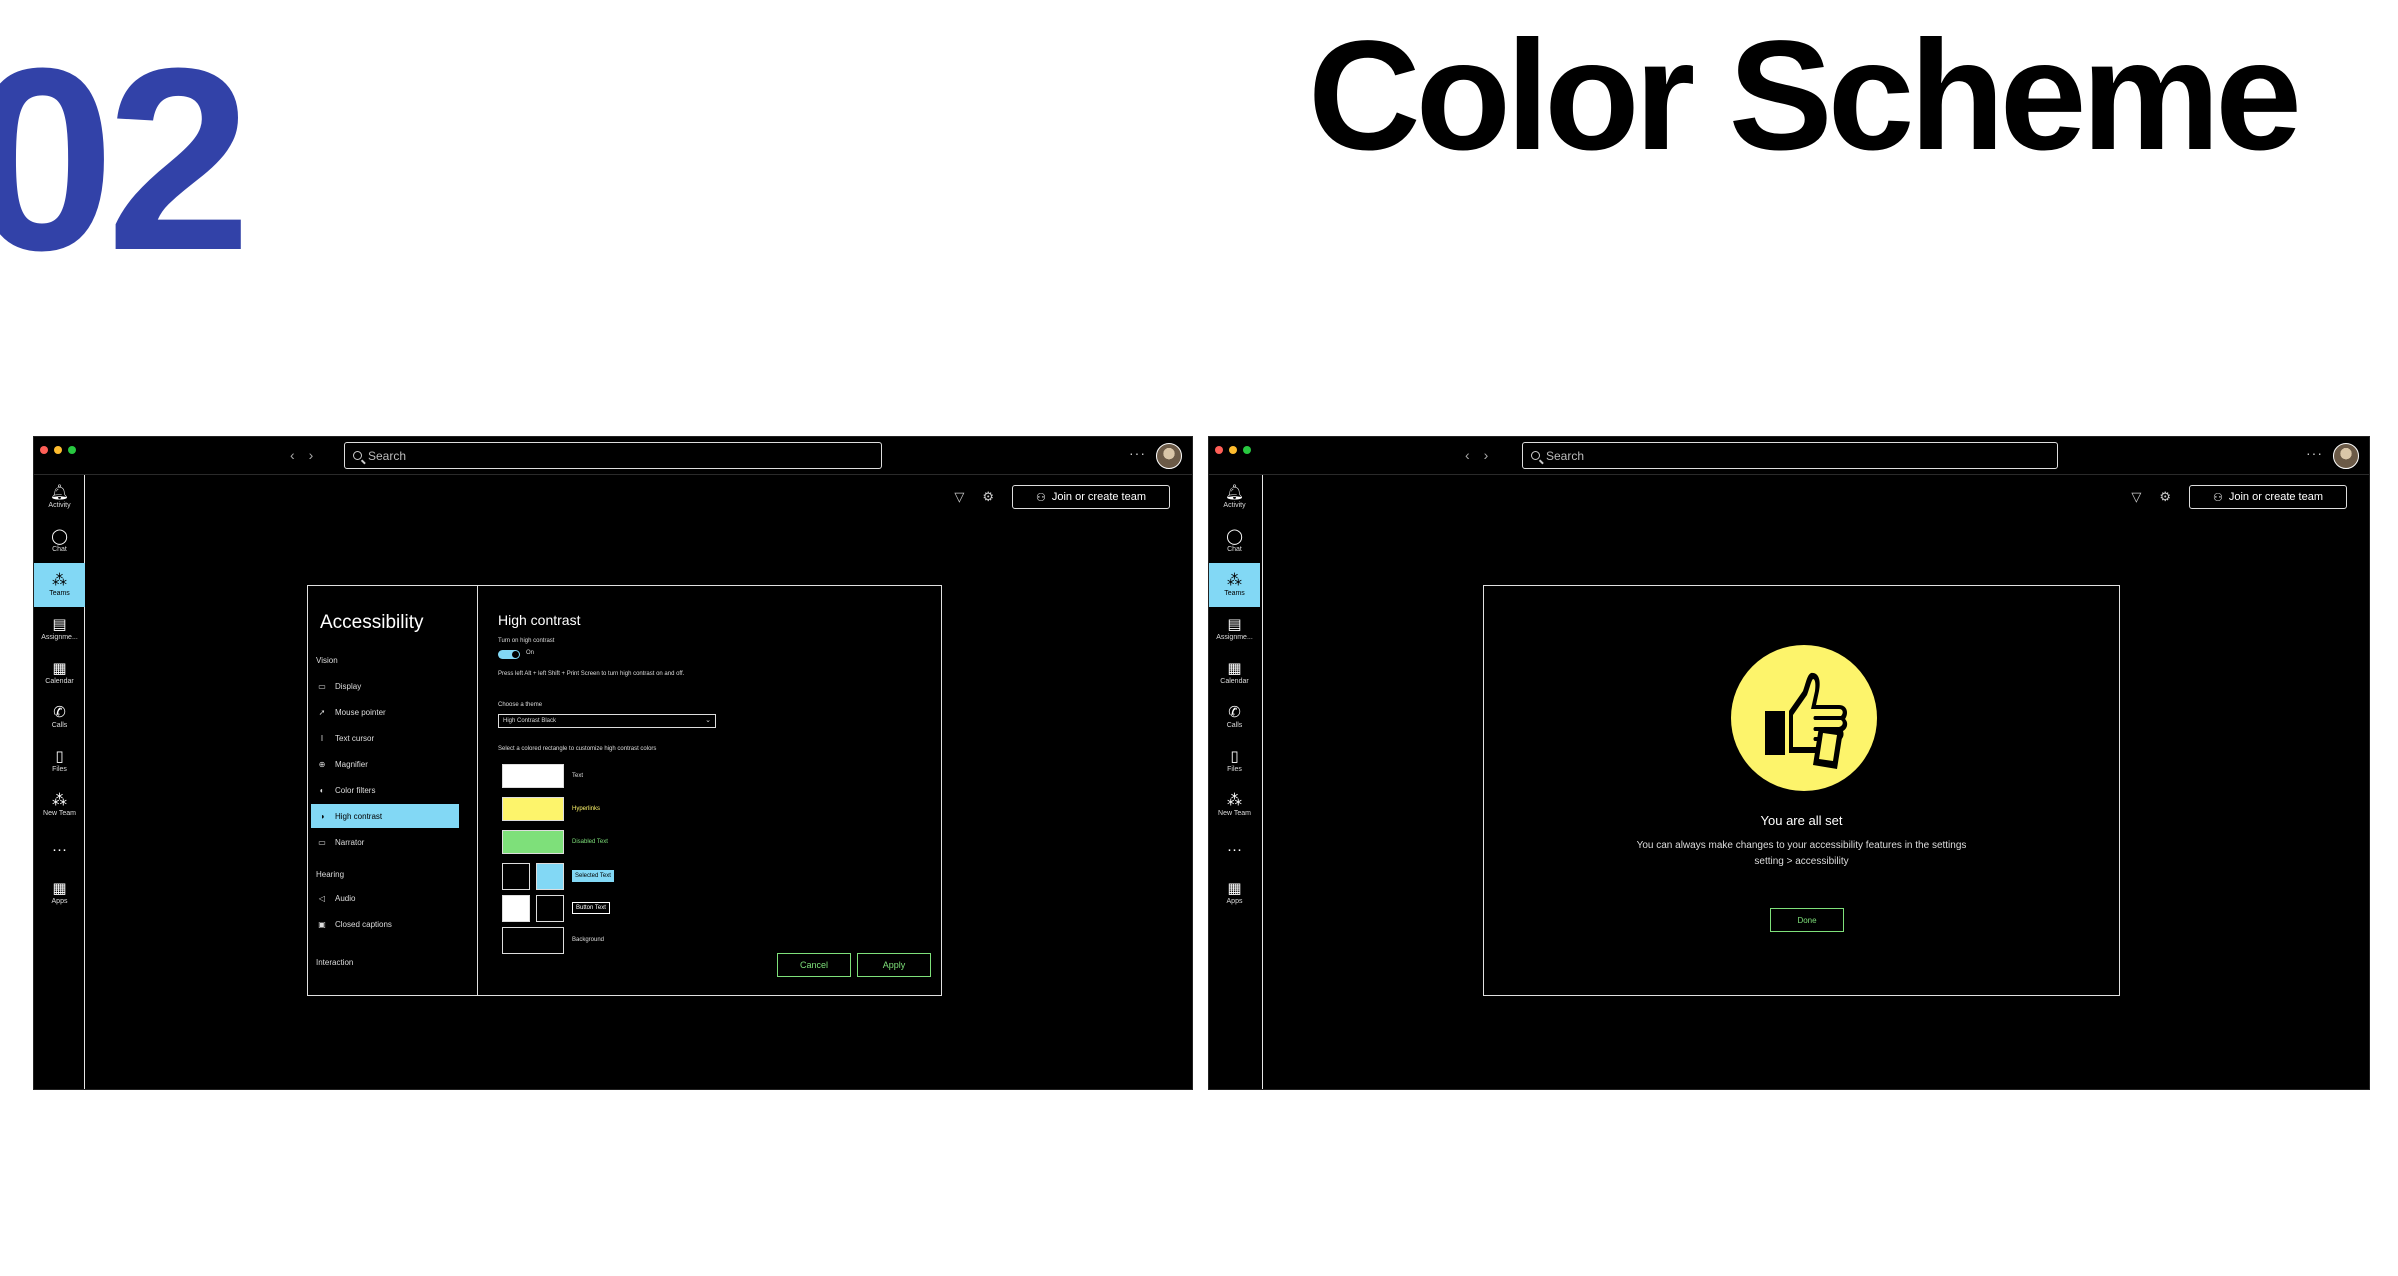  I want to click on captions-icon: ▣, so click(322, 924).